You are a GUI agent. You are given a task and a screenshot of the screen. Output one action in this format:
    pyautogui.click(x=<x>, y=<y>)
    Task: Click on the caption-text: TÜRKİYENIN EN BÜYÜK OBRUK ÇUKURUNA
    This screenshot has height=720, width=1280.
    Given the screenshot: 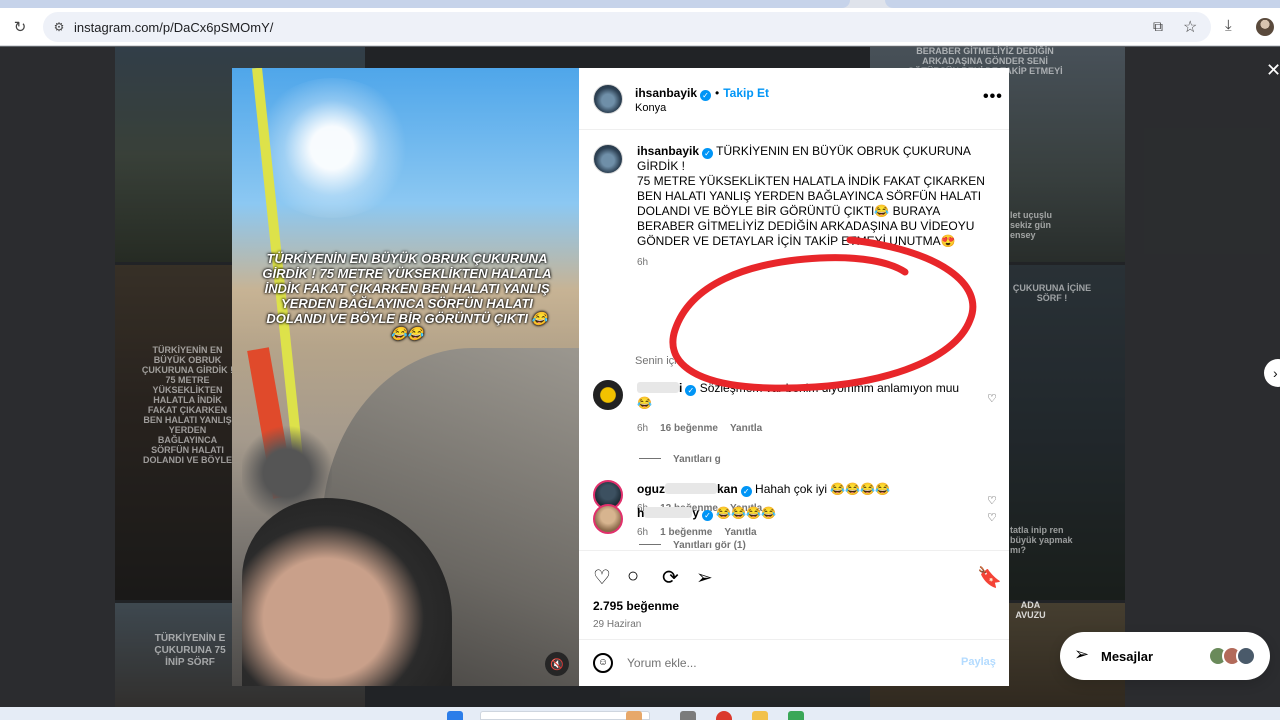 What is the action you would take?
    pyautogui.click(x=843, y=151)
    